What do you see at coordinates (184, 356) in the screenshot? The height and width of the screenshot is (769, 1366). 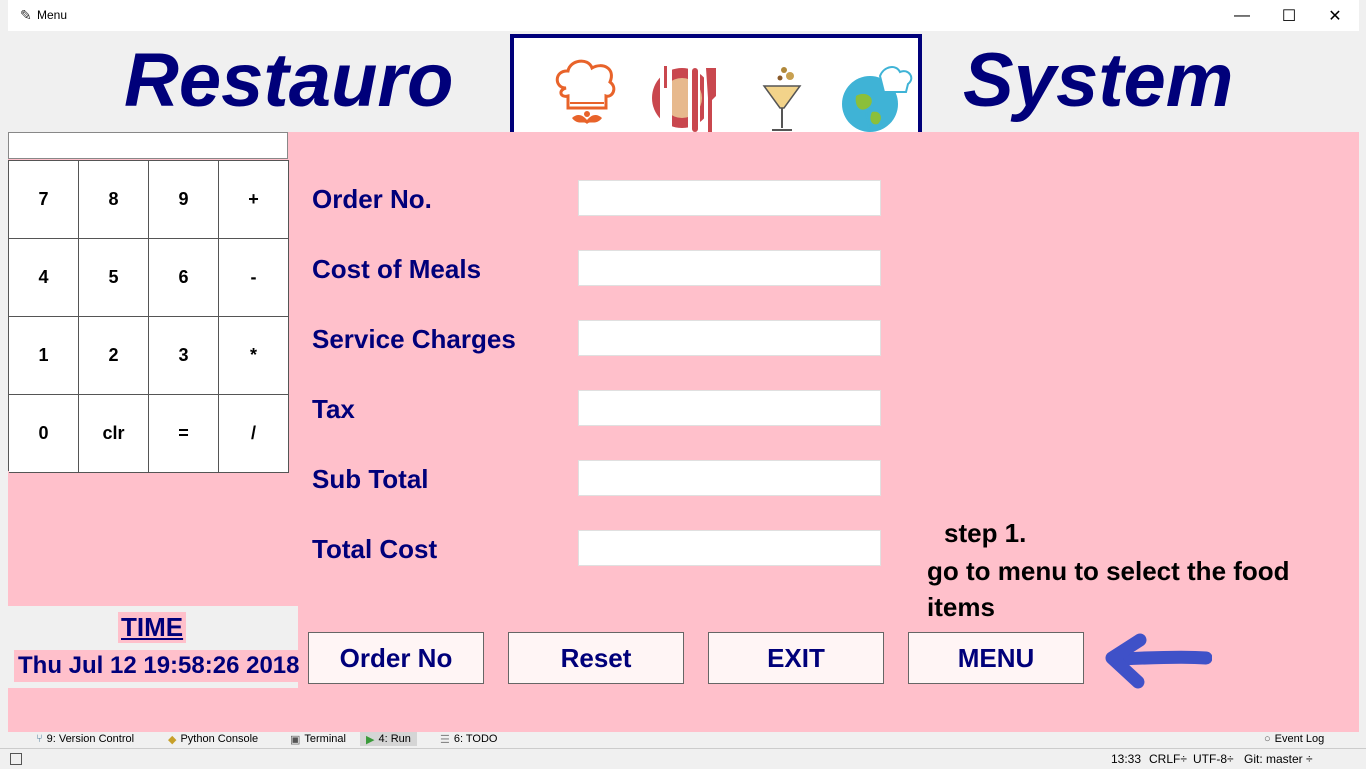 I see `calc-key-3: 3` at bounding box center [184, 356].